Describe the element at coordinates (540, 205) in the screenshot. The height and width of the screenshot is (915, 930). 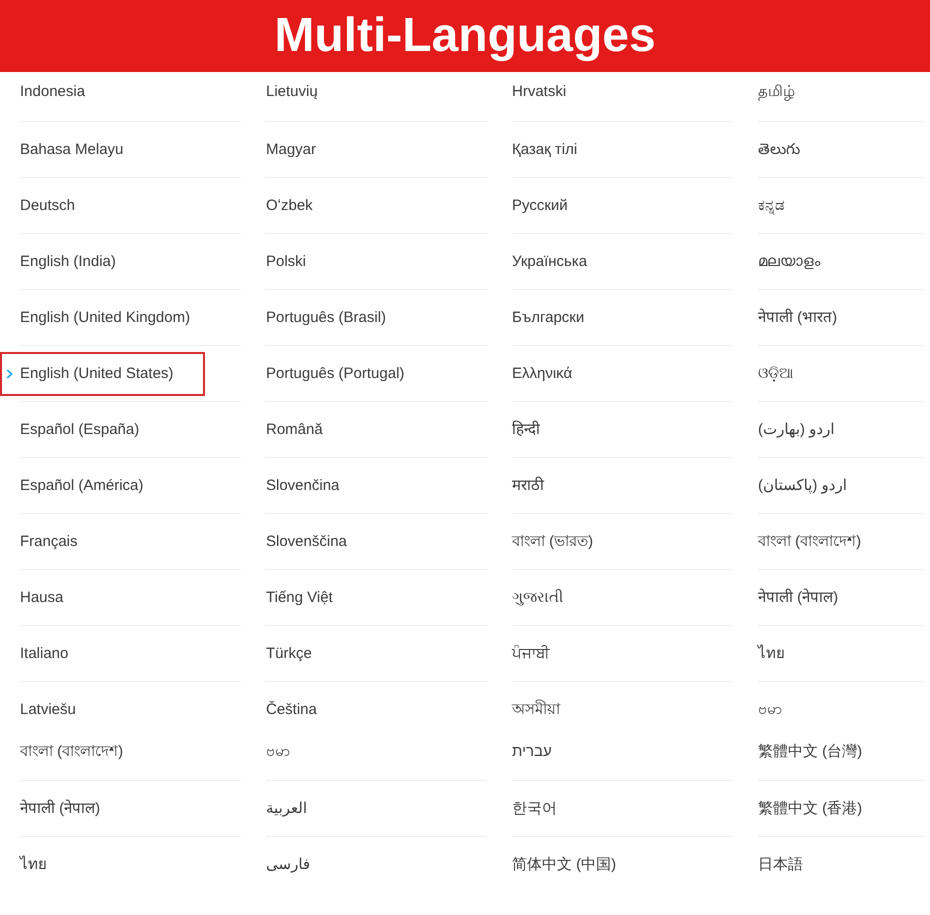
I see `language-option: Русский` at that location.